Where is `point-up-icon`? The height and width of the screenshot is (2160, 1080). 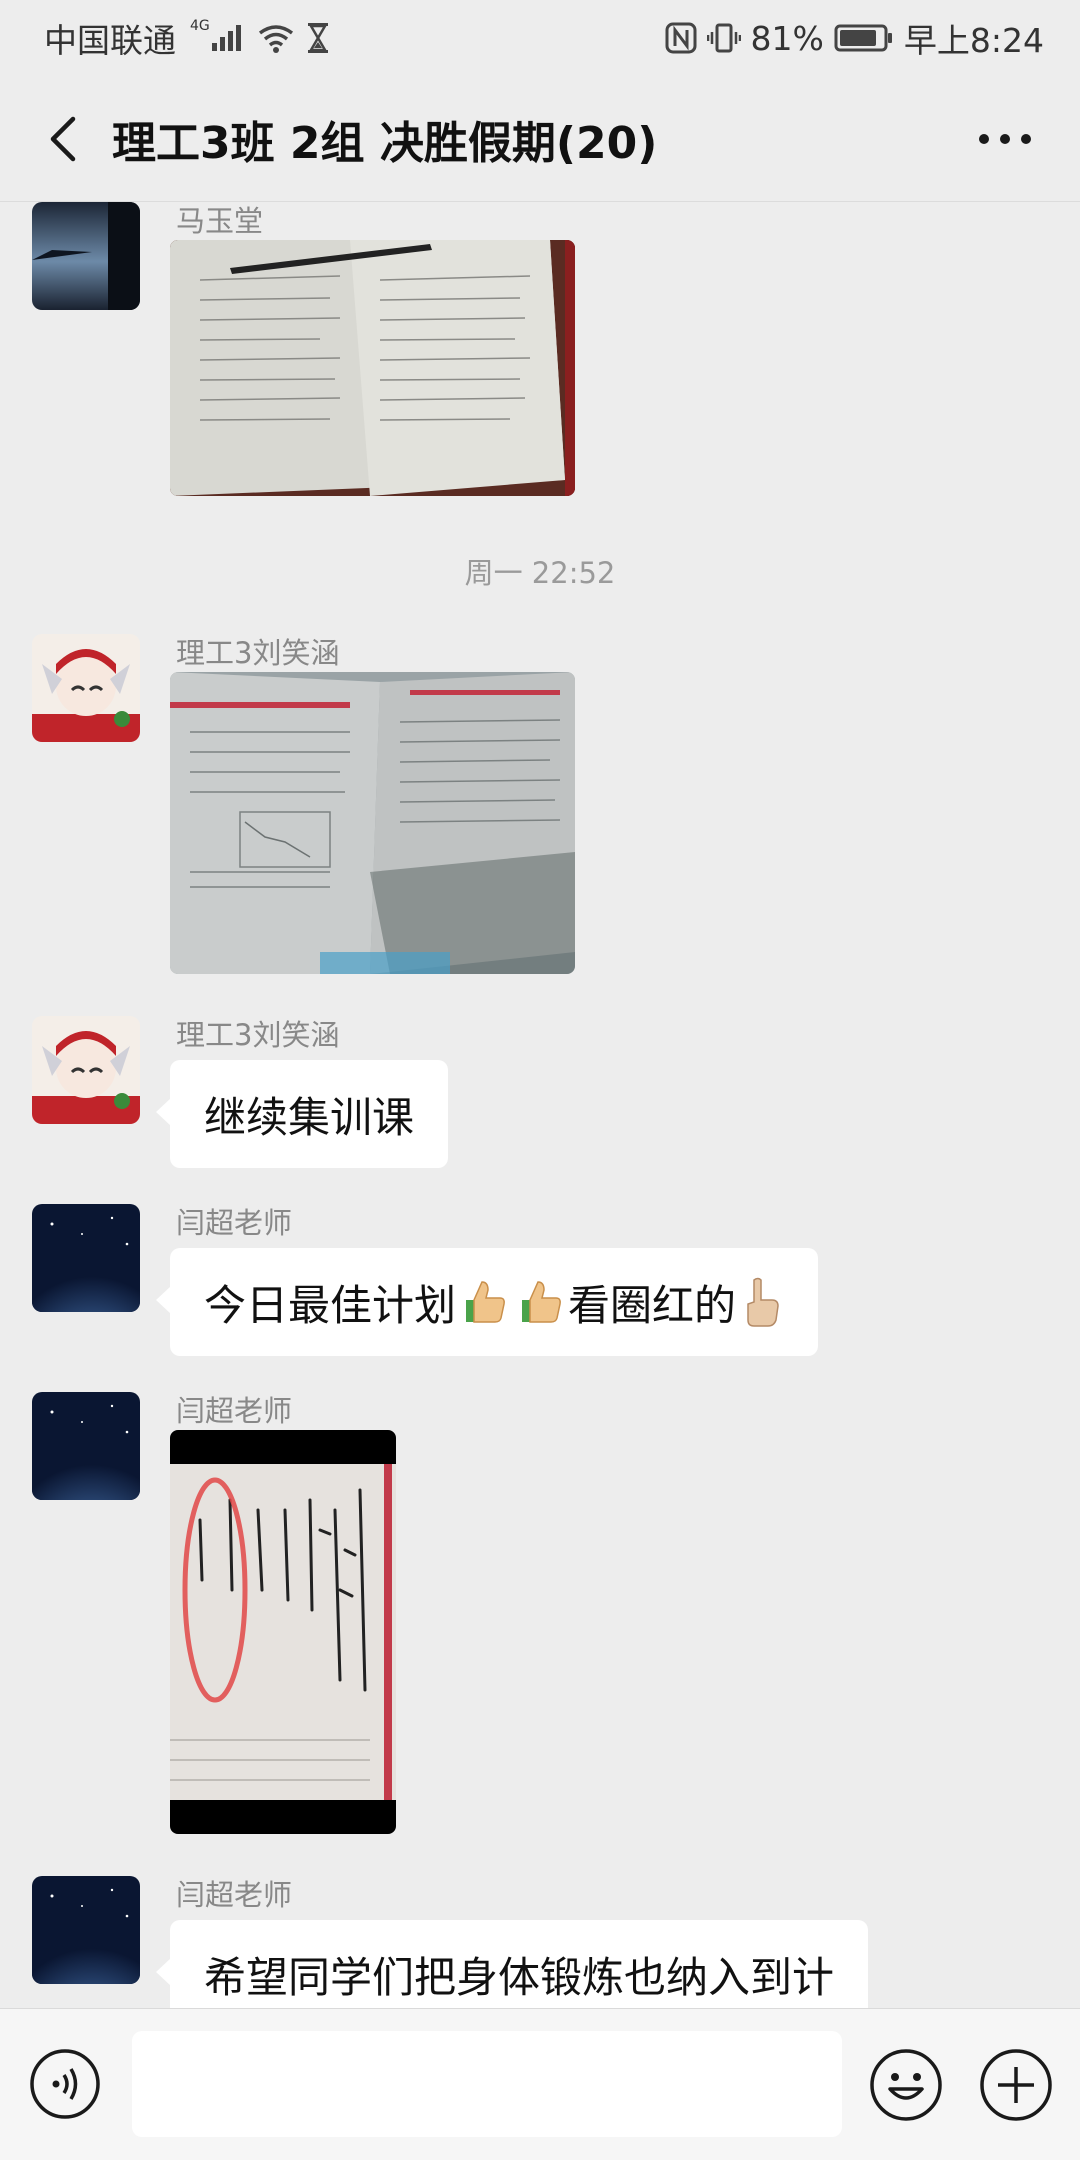
point-up-icon is located at coordinates (763, 1302).